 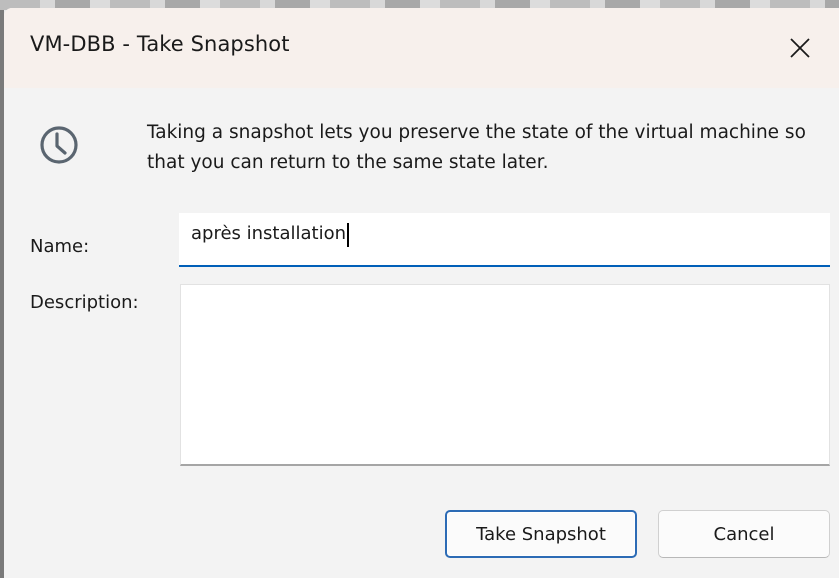 What do you see at coordinates (269, 233) in the screenshot?
I see `name-input-value: après installation` at bounding box center [269, 233].